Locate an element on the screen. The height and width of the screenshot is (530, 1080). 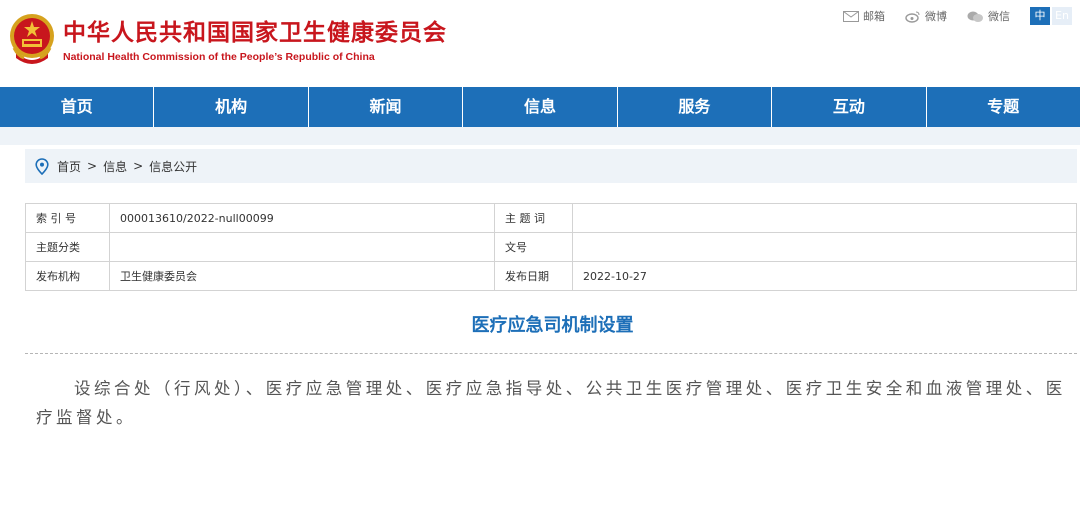
index-label: 索 引 号 is located at coordinates (67, 218).